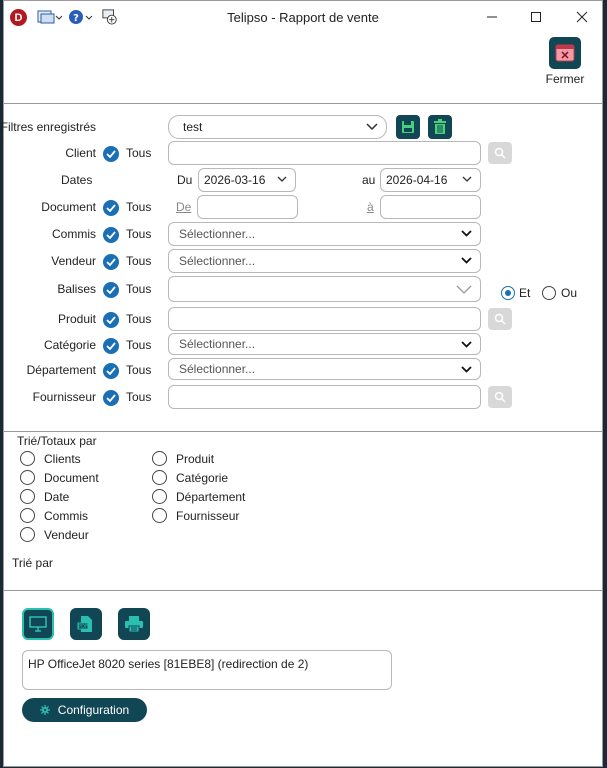  I want to click on dates-label: Dates, so click(77, 180).